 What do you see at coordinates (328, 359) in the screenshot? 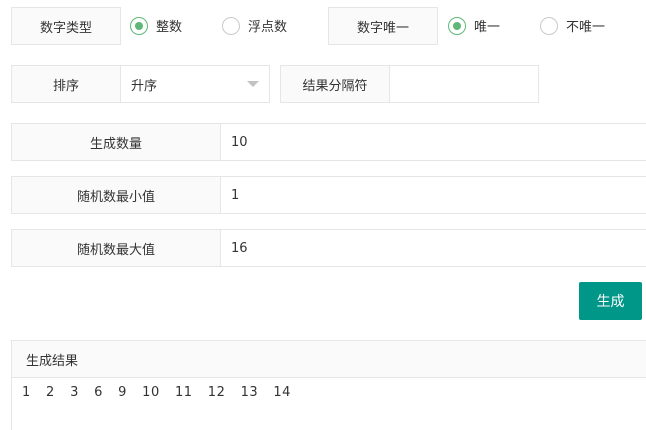
I see `result-header: 生成结果` at bounding box center [328, 359].